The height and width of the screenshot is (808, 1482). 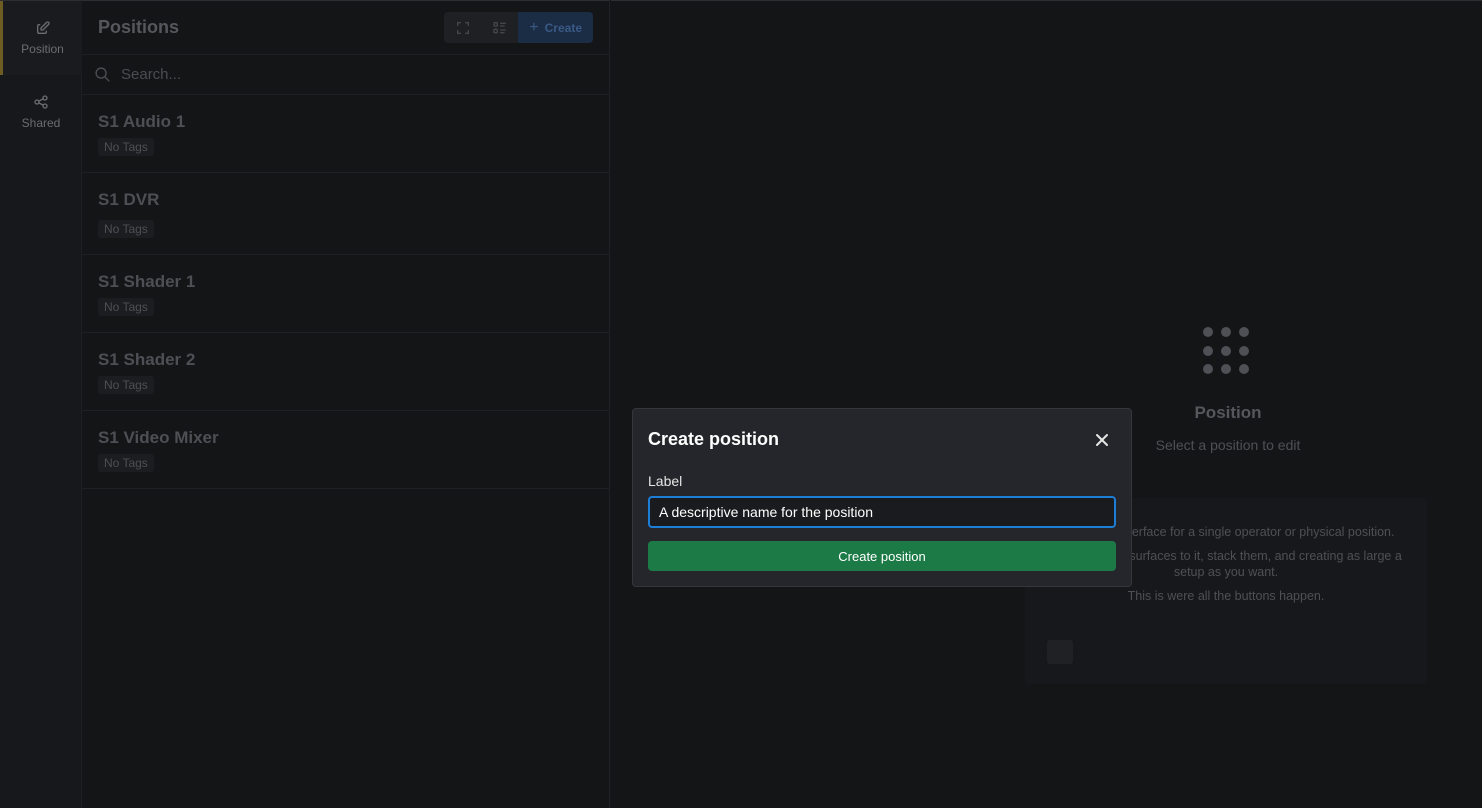 I want to click on list-item: S1 Video Mixer No Tags, so click(x=345, y=450).